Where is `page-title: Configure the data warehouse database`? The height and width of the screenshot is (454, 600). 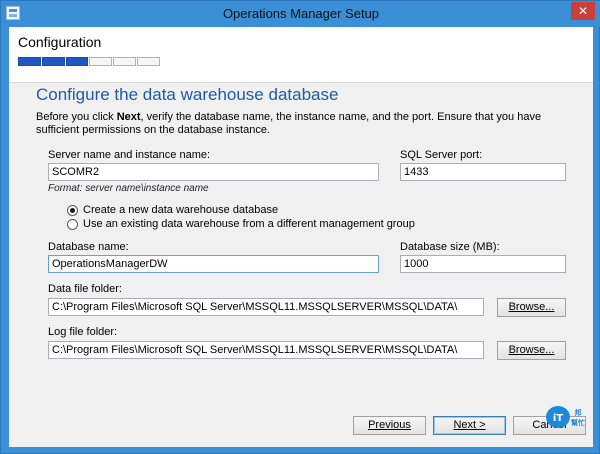 page-title: Configure the data warehouse database is located at coordinates (187, 94).